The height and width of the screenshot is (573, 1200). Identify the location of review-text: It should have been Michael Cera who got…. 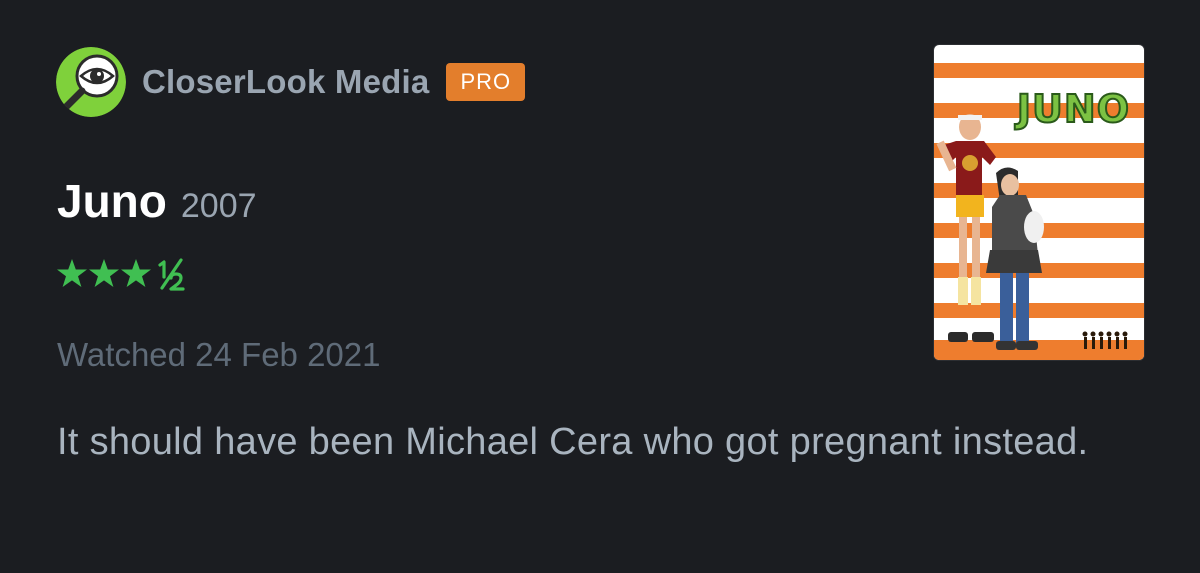
(573, 442).